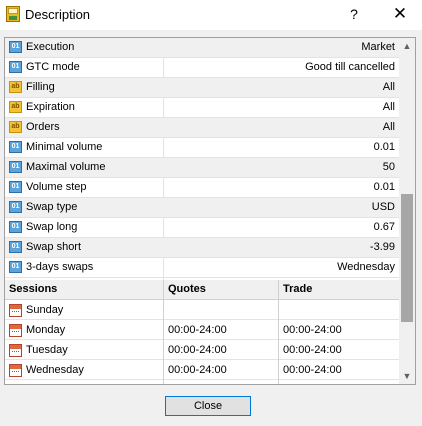 The height and width of the screenshot is (426, 422). What do you see at coordinates (382, 247) in the screenshot?
I see `property-value: -3.99` at bounding box center [382, 247].